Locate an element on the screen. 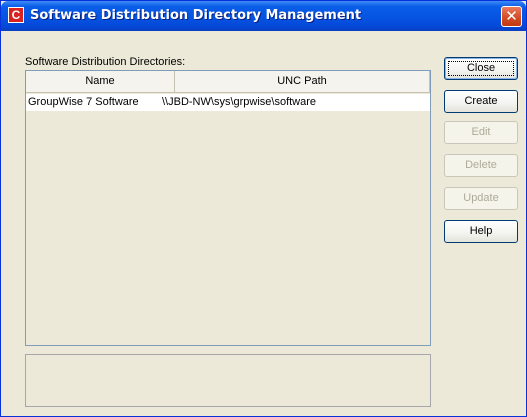 The image size is (527, 417). close-icon: ✕ is located at coordinates (511, 16).